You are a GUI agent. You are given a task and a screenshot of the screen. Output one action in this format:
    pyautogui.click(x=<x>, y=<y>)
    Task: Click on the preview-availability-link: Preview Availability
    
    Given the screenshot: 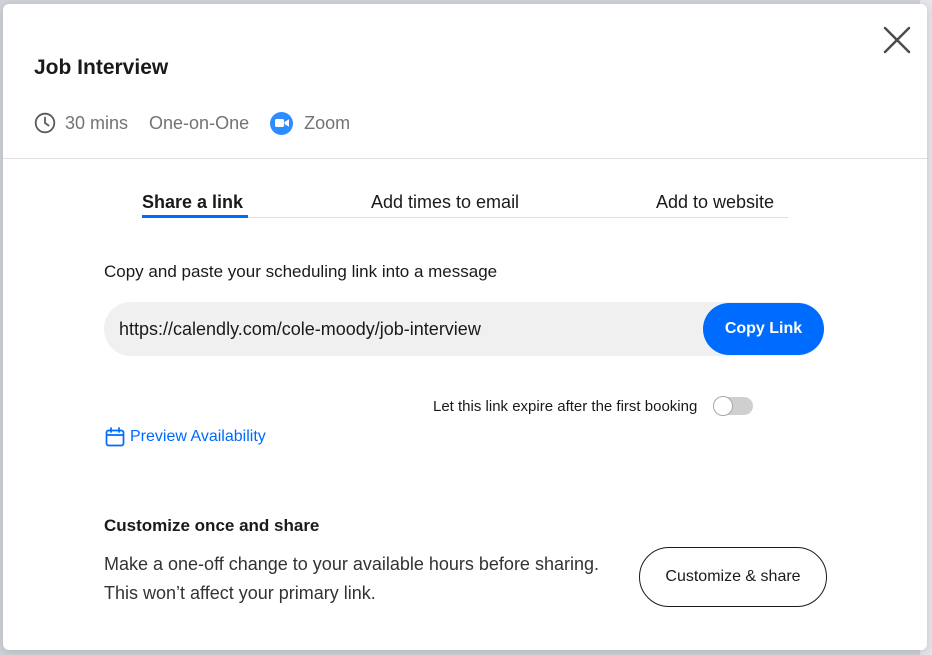 What is the action you would take?
    pyautogui.click(x=185, y=437)
    